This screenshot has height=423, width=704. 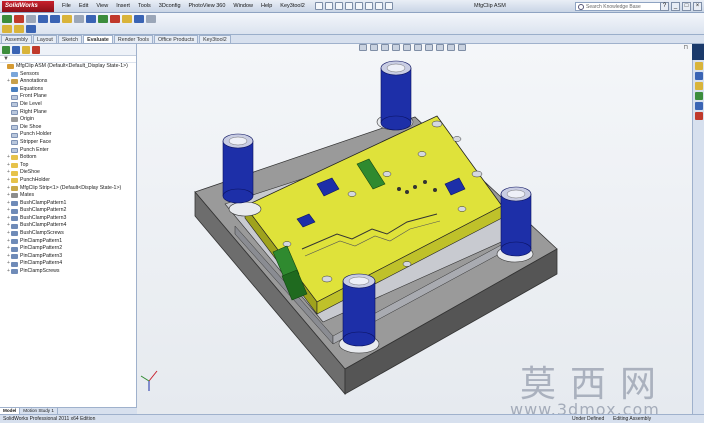 What do you see at coordinates (359, 310) in the screenshot?
I see `guide-bushing-front` at bounding box center [359, 310].